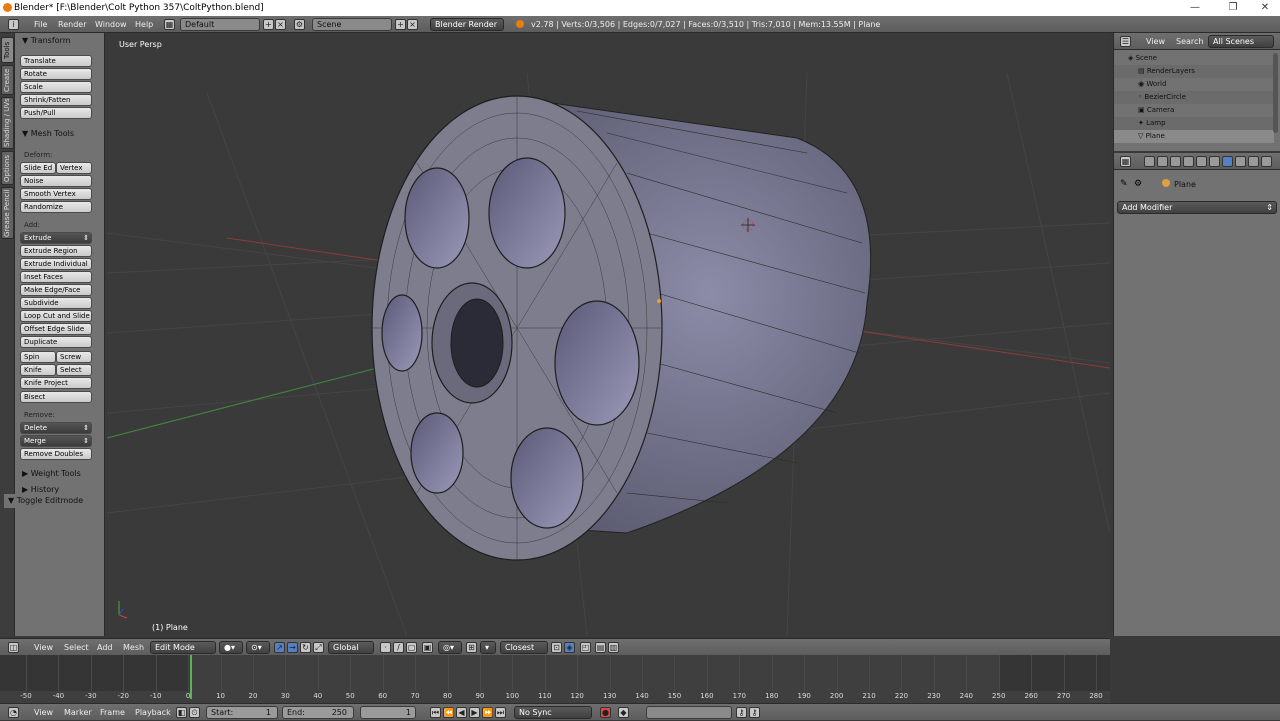  I want to click on modifier-wrench-icon, so click(1227, 161).